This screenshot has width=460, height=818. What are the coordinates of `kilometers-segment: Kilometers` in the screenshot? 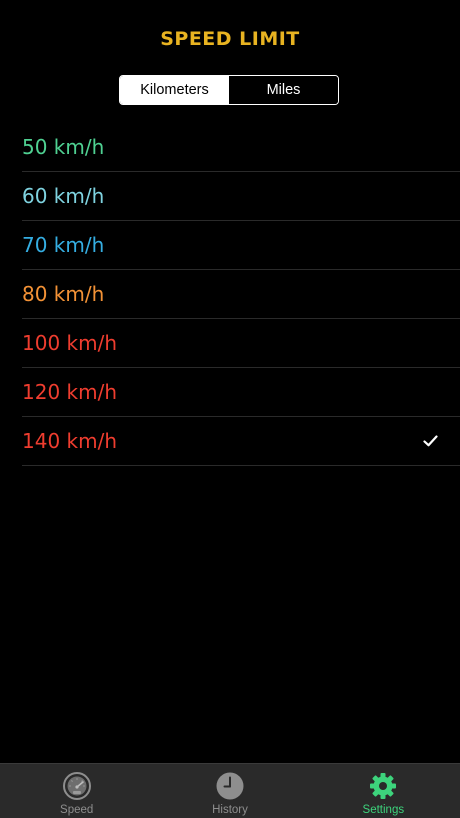 It's located at (174, 90).